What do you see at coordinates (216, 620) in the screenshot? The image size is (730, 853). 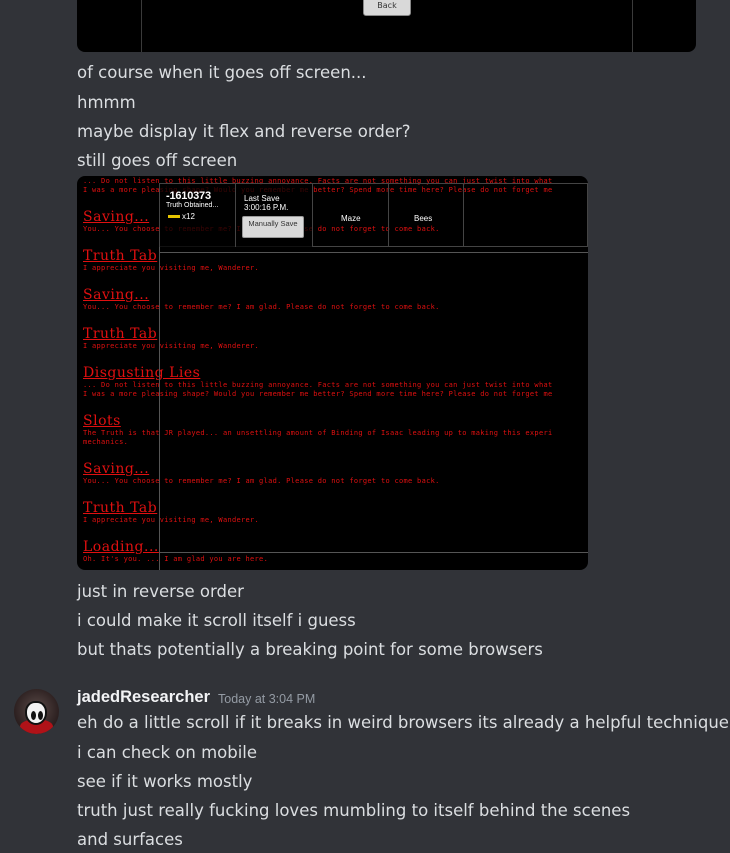 I see `message-text: i could make it scroll itself i guess` at bounding box center [216, 620].